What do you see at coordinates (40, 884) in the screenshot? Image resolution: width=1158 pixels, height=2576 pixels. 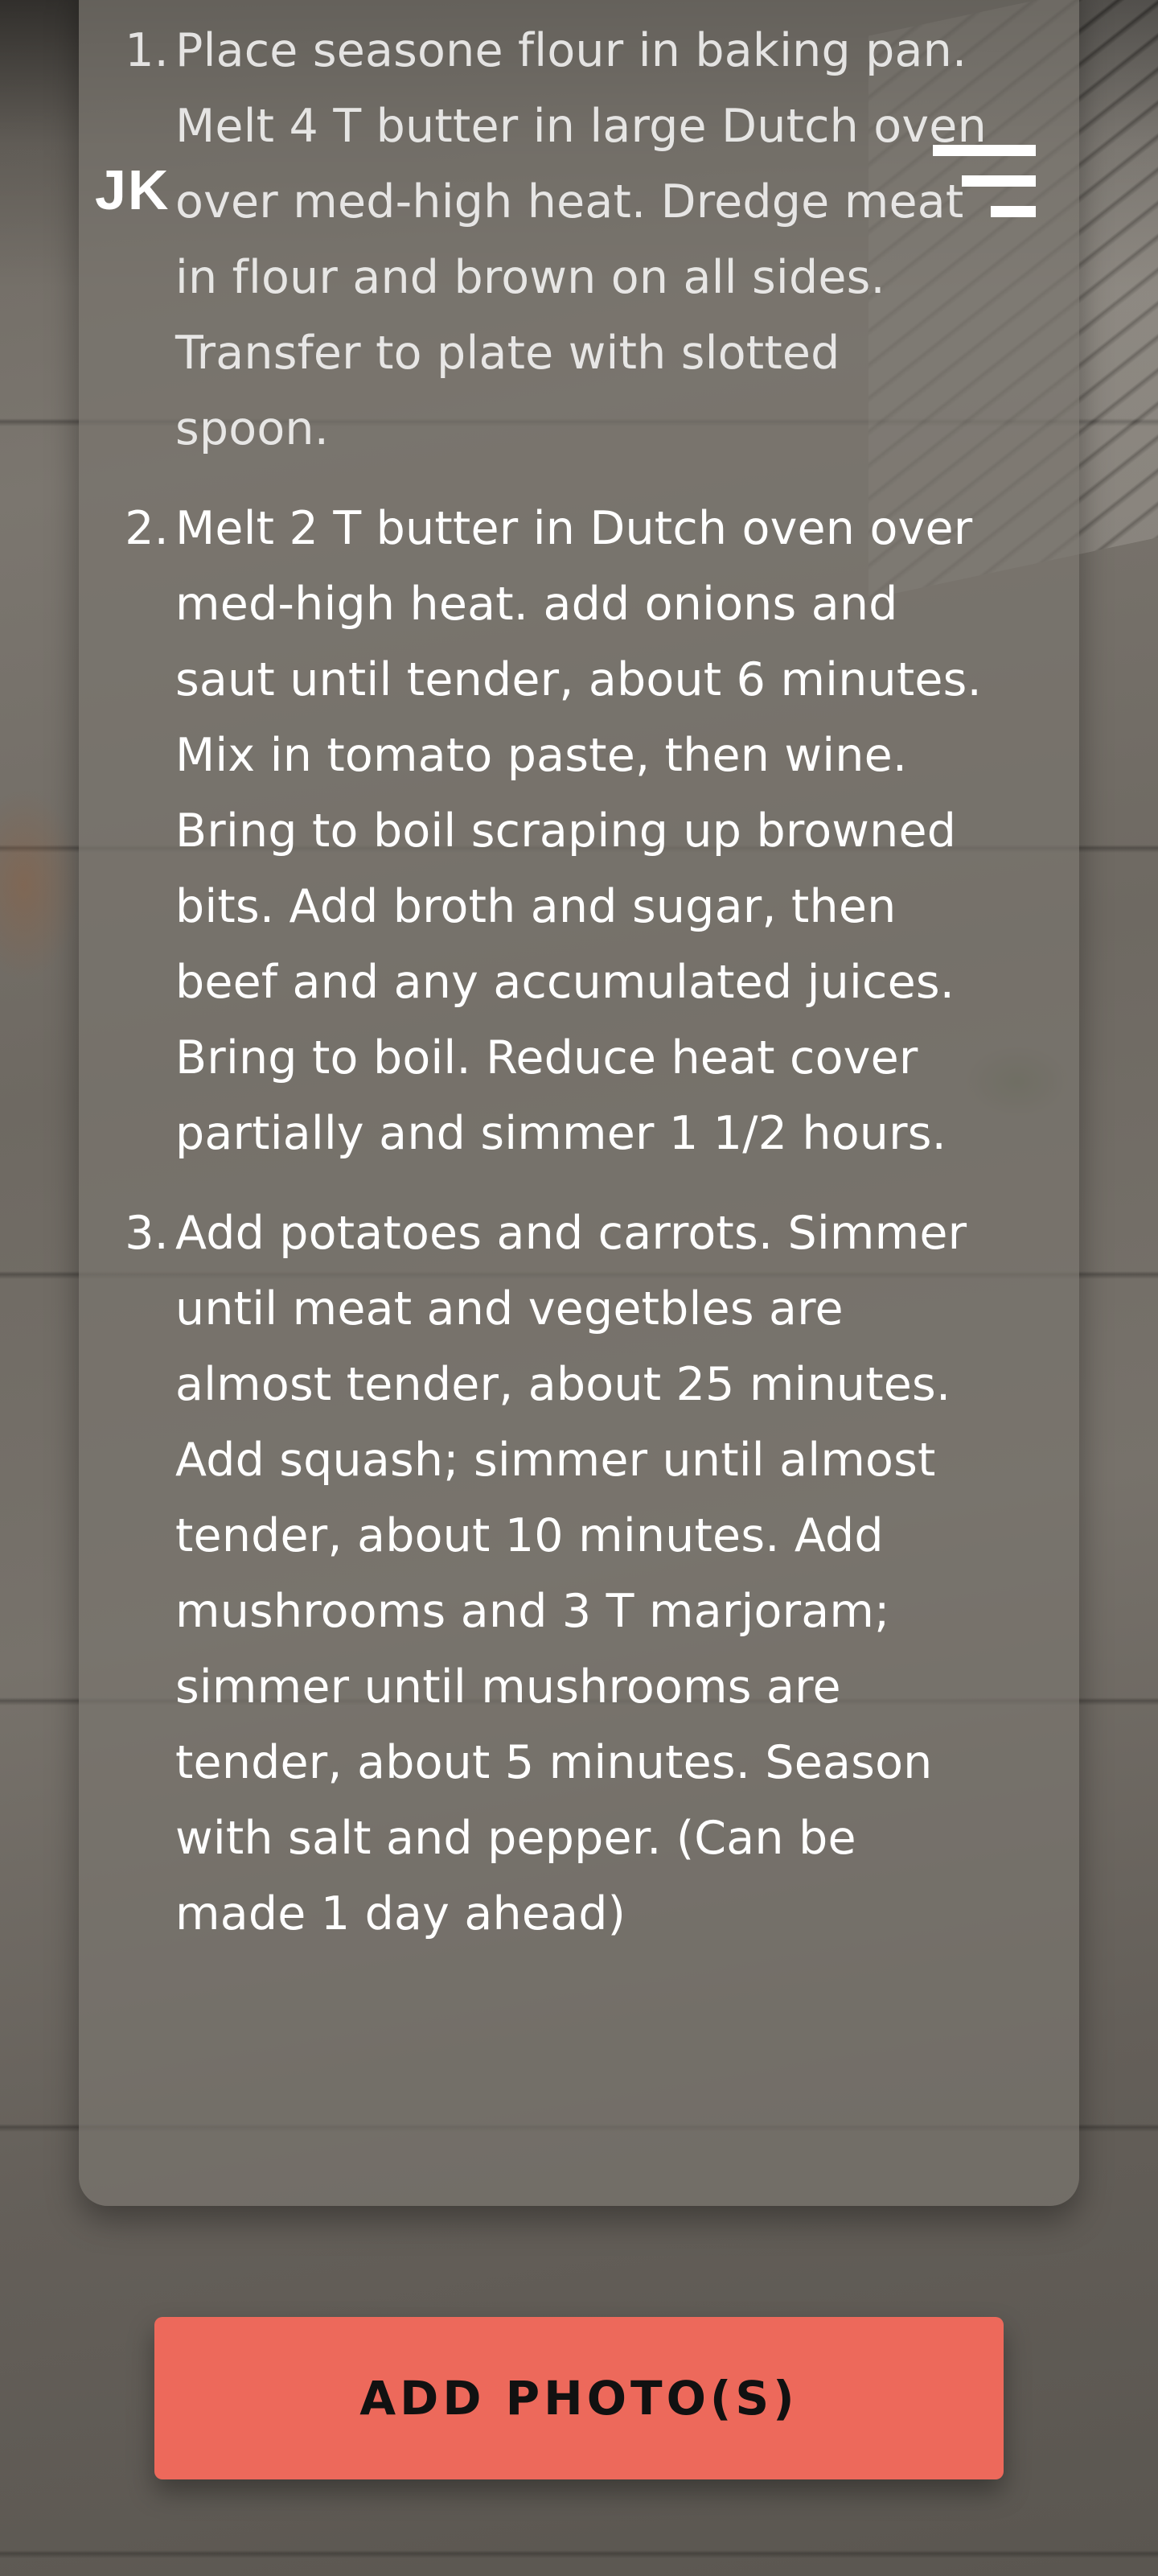 I see `background-stain` at bounding box center [40, 884].